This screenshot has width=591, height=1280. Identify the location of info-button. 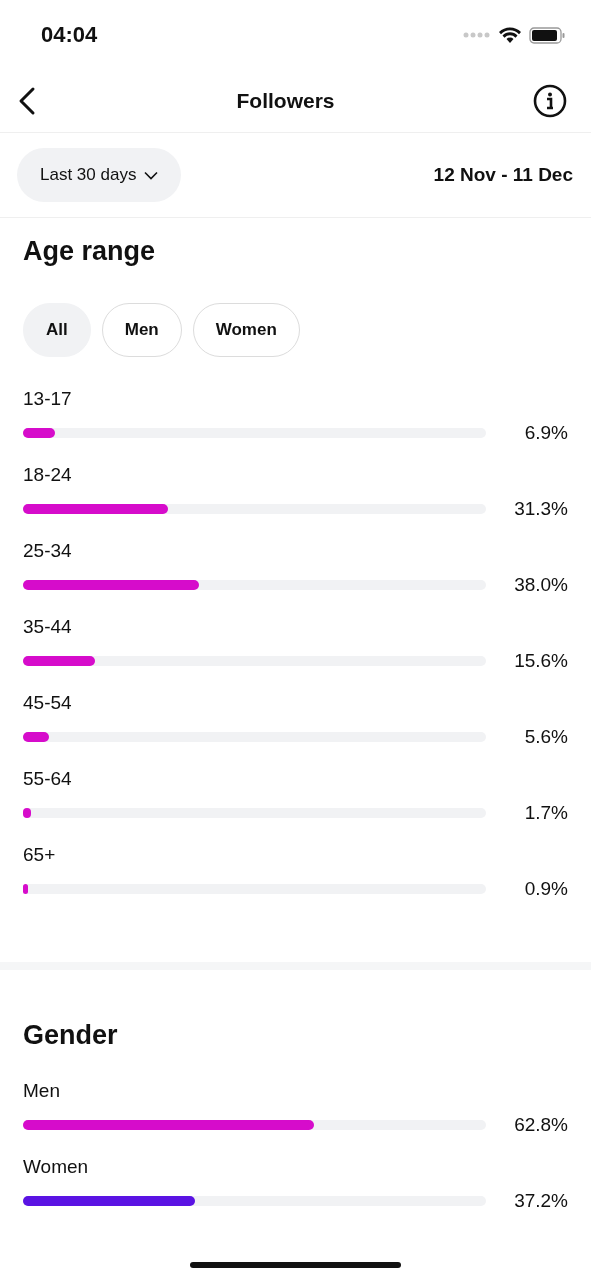
(550, 101).